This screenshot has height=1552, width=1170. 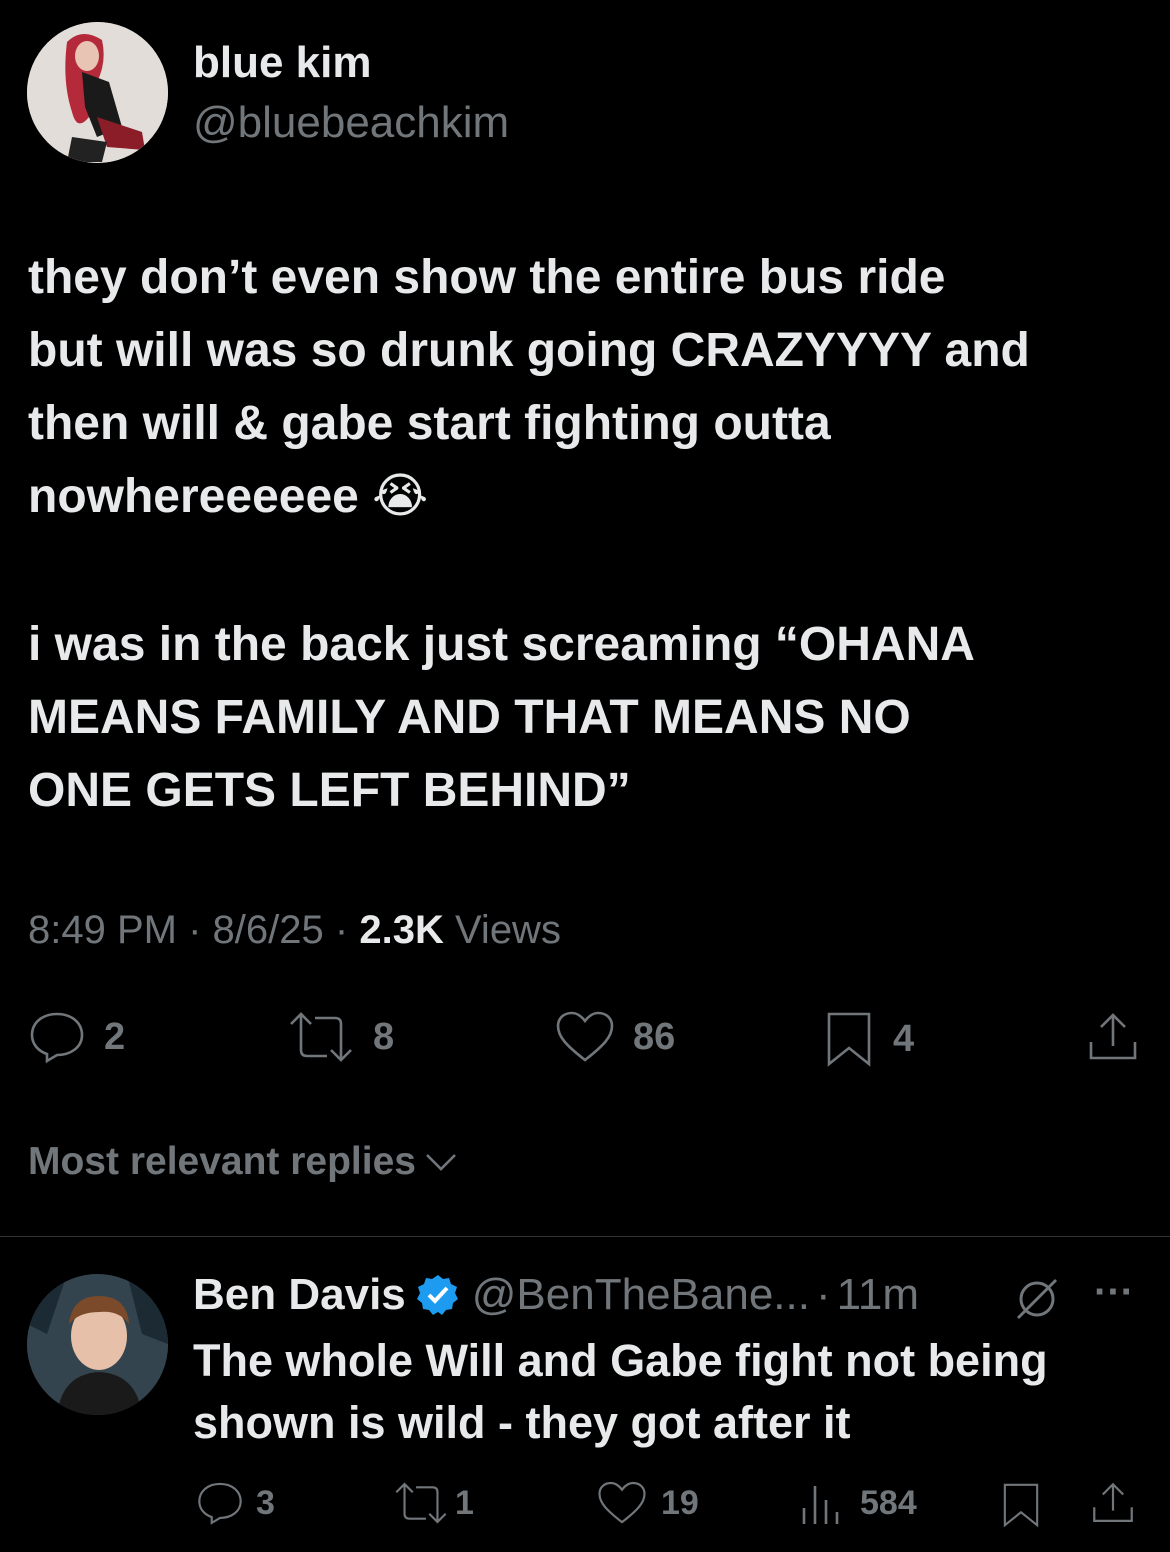 What do you see at coordinates (351, 123) in the screenshot?
I see `author-handle: @bluebeachkim` at bounding box center [351, 123].